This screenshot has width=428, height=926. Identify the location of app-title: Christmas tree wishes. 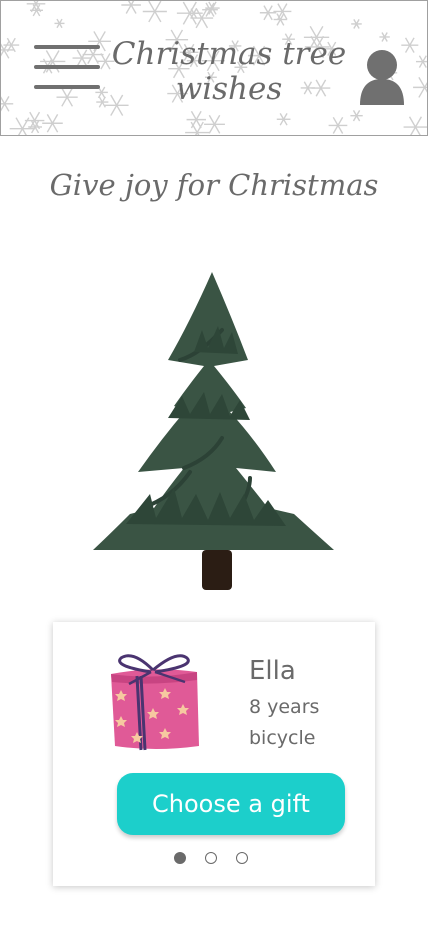
(229, 71).